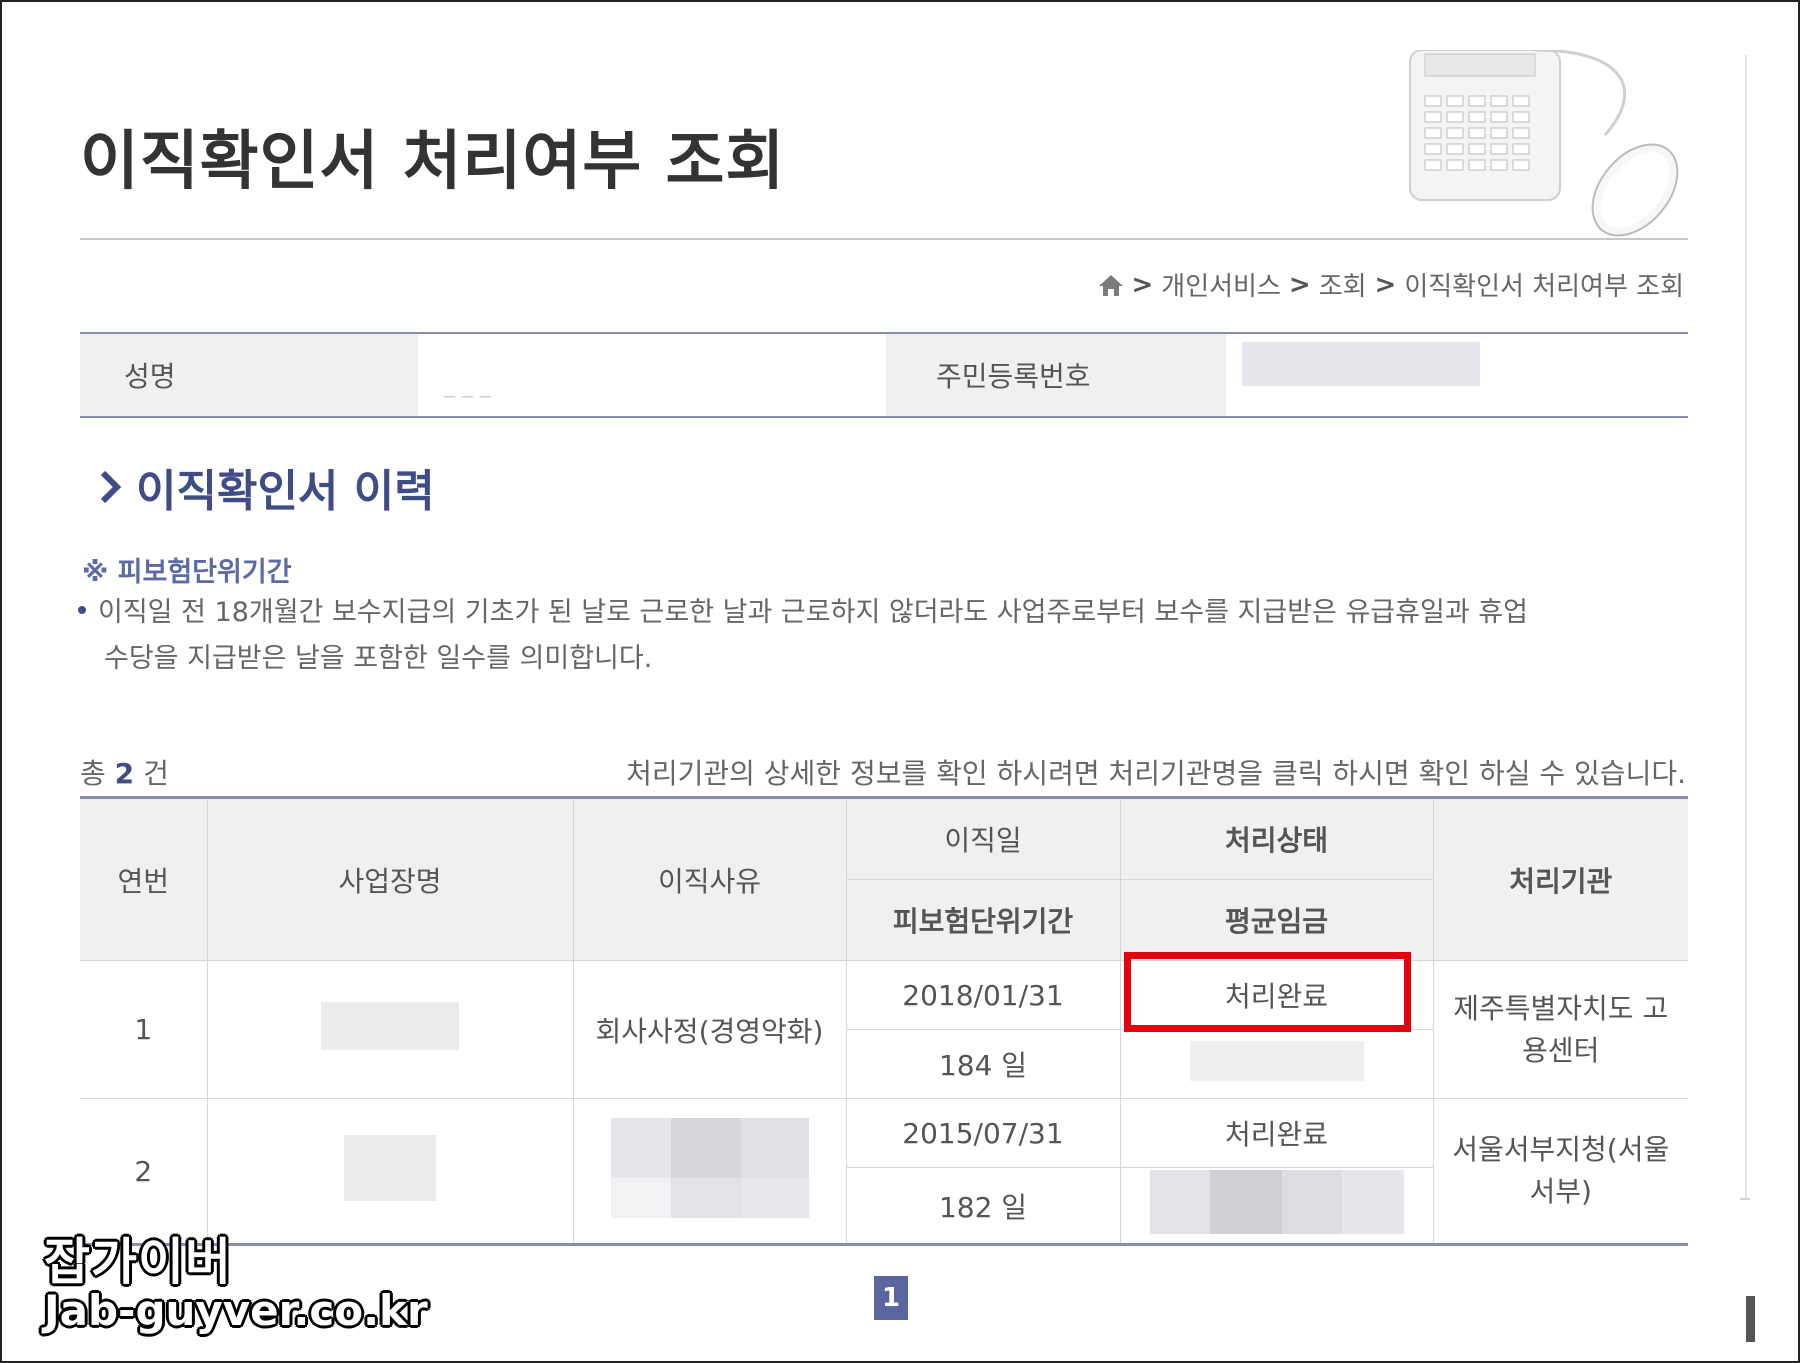 Image resolution: width=1800 pixels, height=1363 pixels. I want to click on row-seq: 1, so click(144, 1029).